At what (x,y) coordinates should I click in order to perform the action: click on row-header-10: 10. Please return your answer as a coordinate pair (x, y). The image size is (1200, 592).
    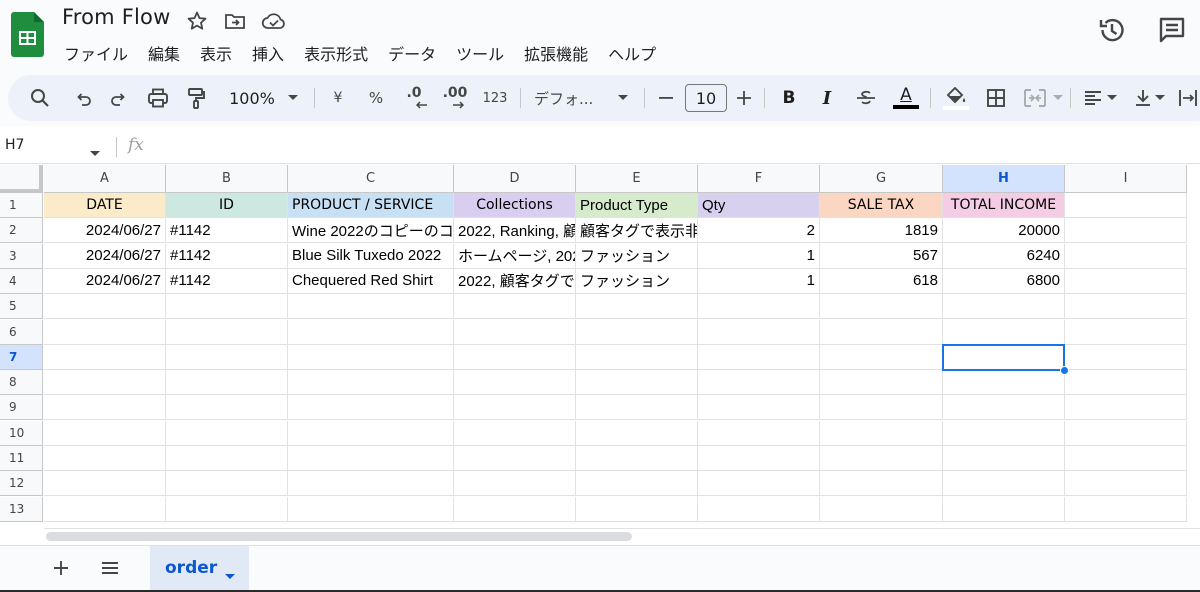
    Looking at the image, I should click on (21, 433).